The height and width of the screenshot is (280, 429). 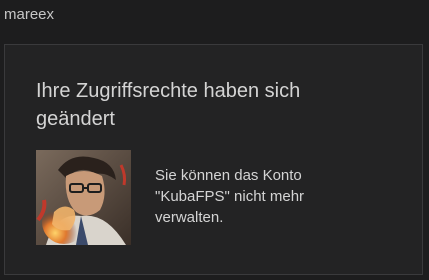 I want to click on notification-title: Ihre Zugriffsrechte haben sich geändert, so click(x=168, y=105).